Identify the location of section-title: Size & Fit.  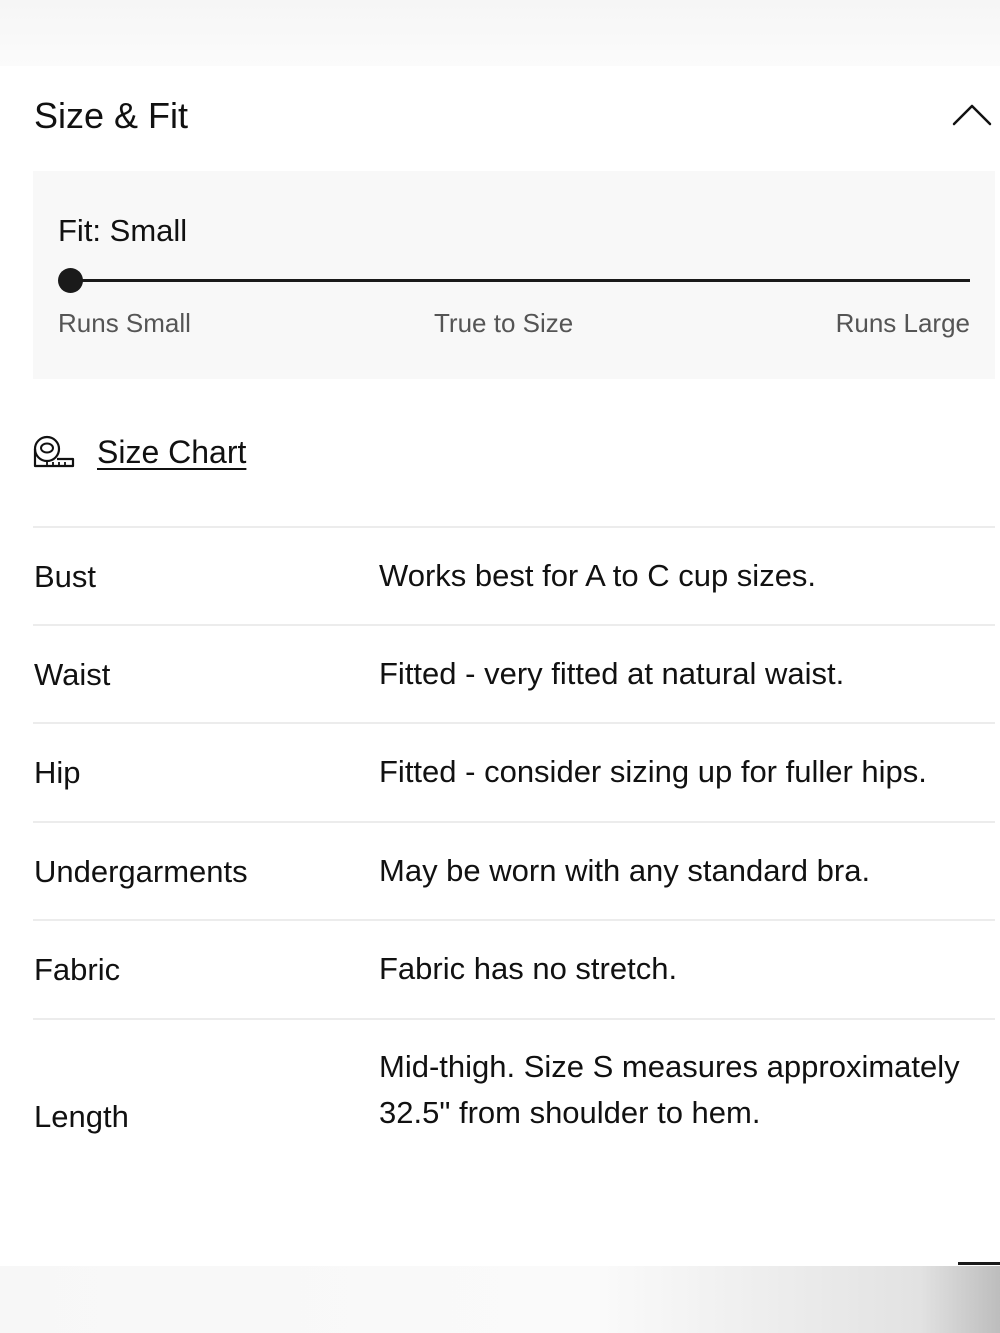
(111, 115).